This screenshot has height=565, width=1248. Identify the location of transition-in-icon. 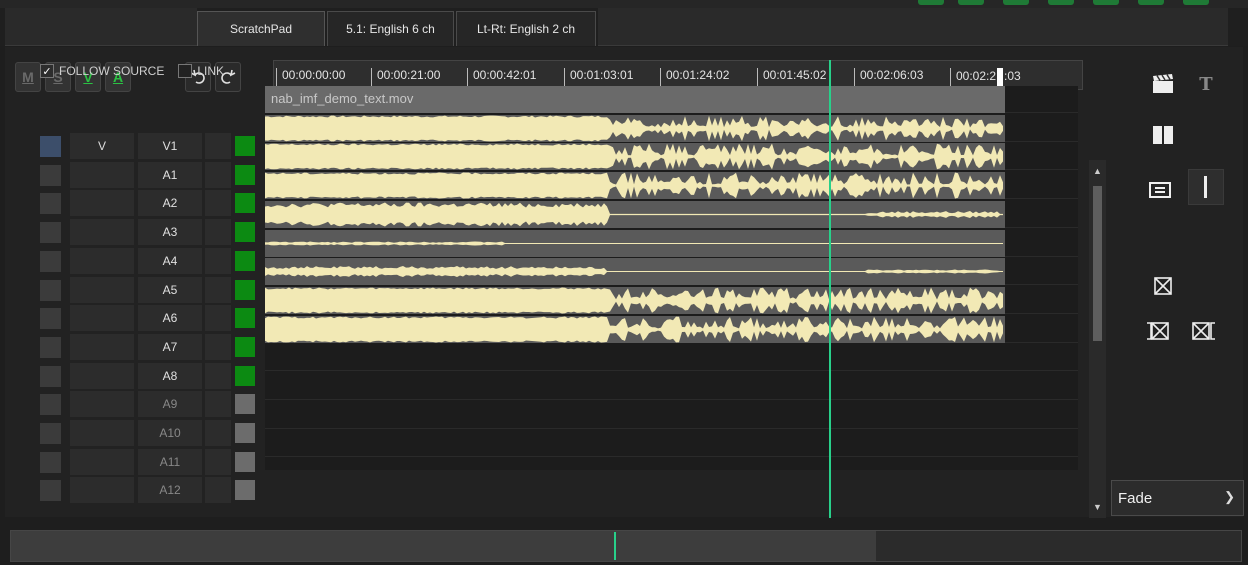
(1158, 331).